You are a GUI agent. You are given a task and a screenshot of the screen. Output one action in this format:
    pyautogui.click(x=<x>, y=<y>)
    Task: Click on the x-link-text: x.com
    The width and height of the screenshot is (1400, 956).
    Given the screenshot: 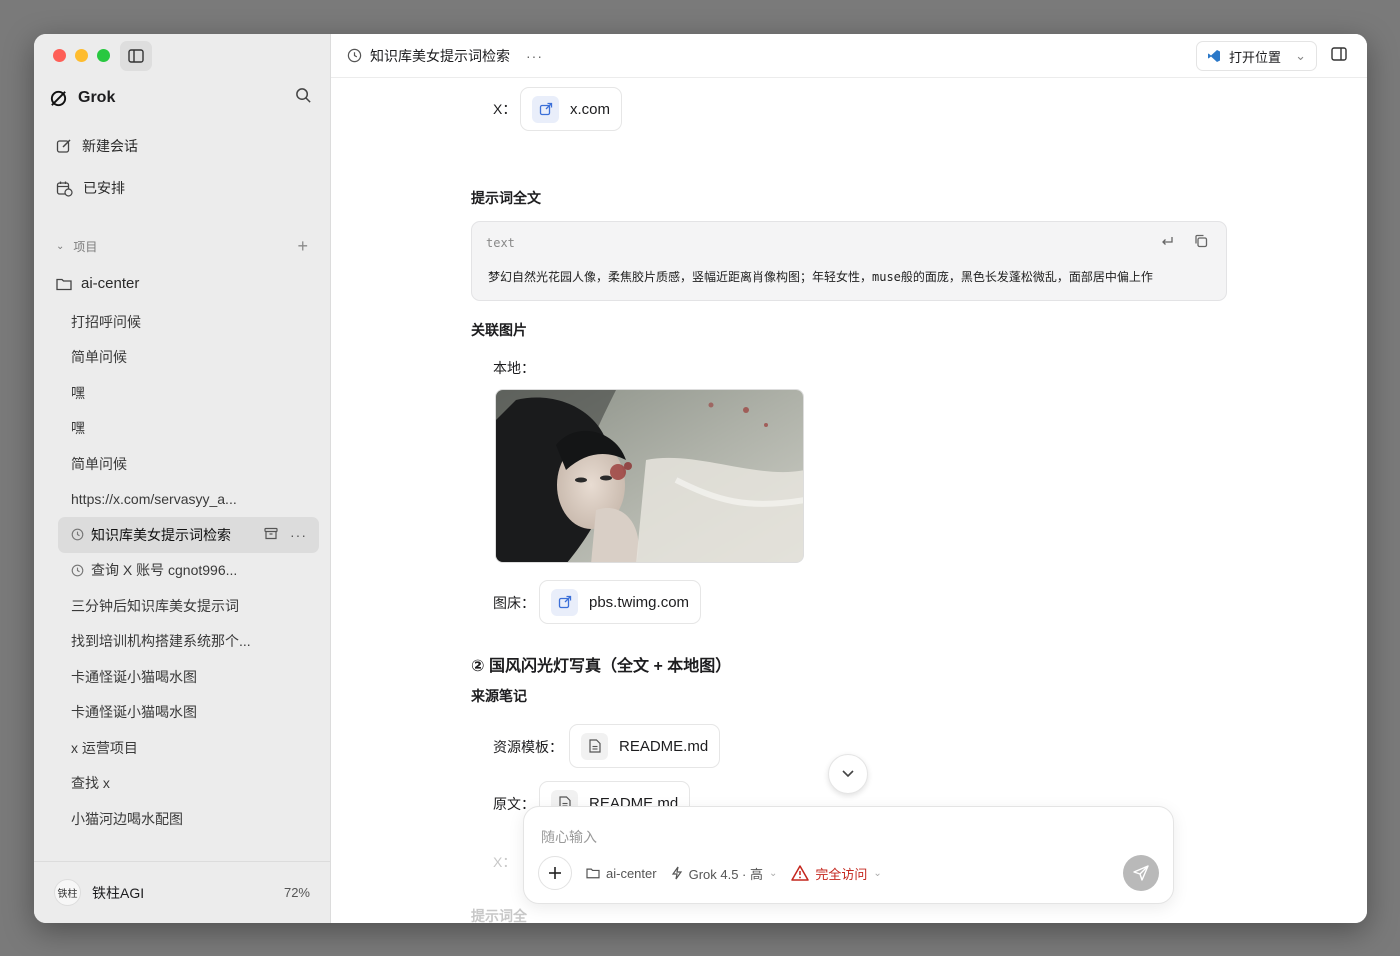 What is the action you would take?
    pyautogui.click(x=590, y=109)
    